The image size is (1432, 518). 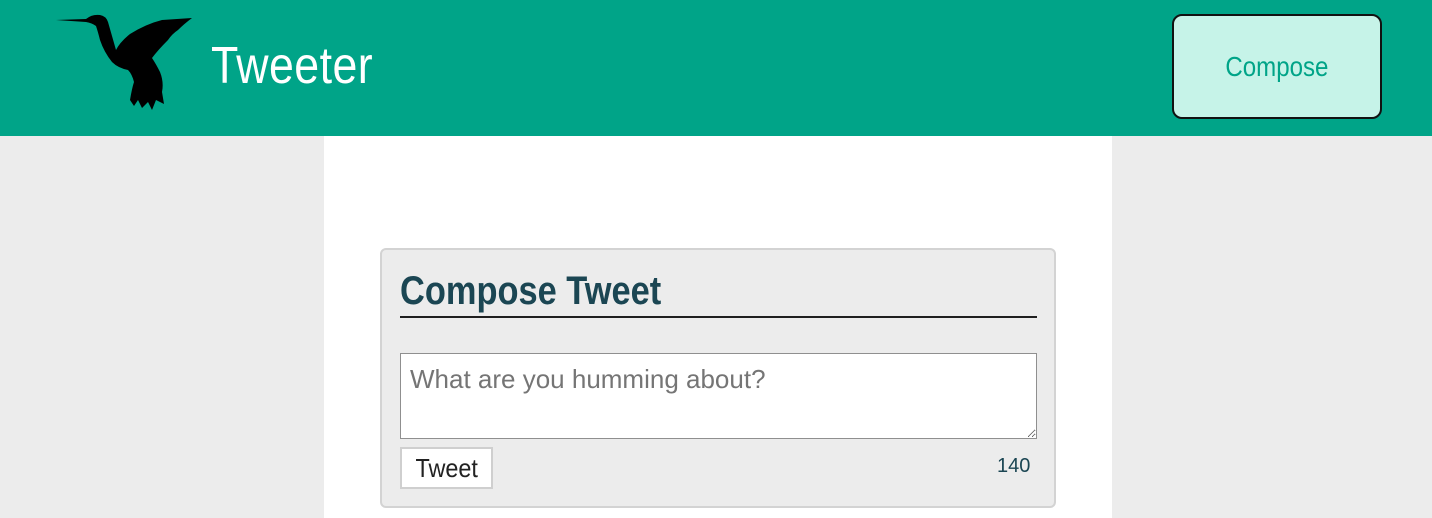 What do you see at coordinates (718, 292) in the screenshot?
I see `compose-tweet-heading: Compose Tweet` at bounding box center [718, 292].